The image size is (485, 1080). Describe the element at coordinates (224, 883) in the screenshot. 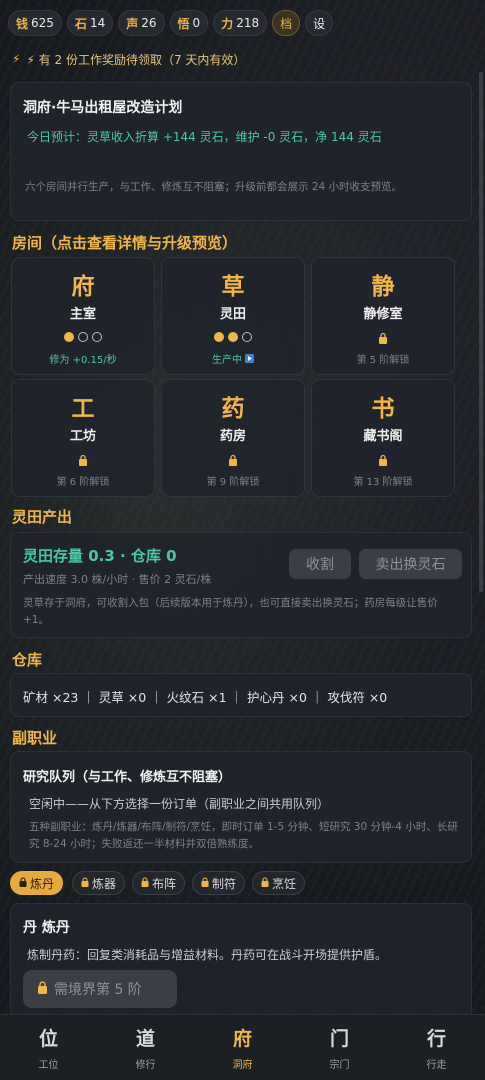

I see `tab-label: 制符` at that location.